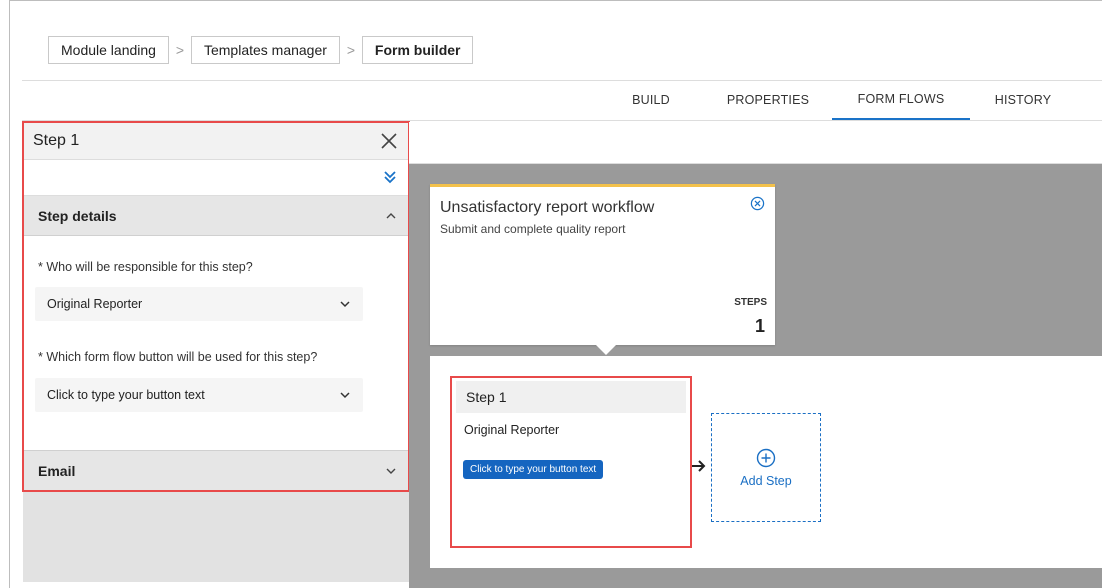 The height and width of the screenshot is (588, 1102). Describe the element at coordinates (755, 143) in the screenshot. I see `canvas-toolbar` at that location.